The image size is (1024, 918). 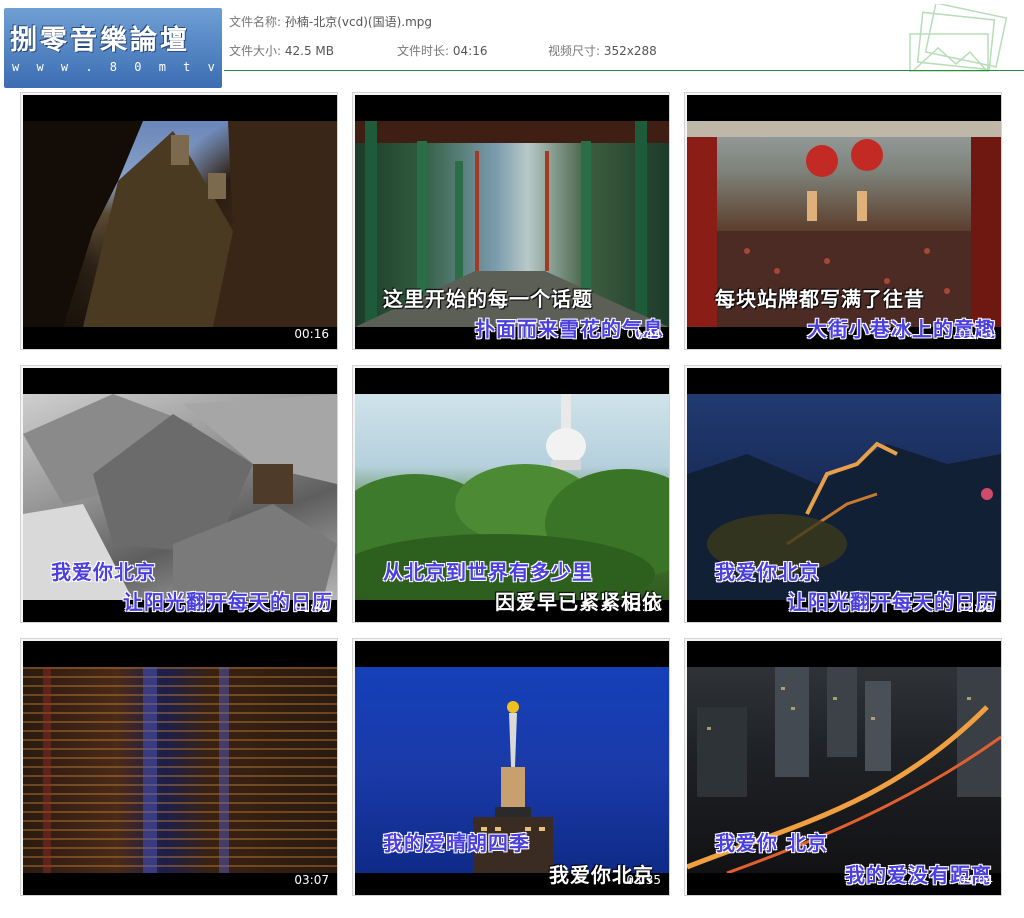 I want to click on thumbnail-7: 03:07, so click(x=179, y=767).